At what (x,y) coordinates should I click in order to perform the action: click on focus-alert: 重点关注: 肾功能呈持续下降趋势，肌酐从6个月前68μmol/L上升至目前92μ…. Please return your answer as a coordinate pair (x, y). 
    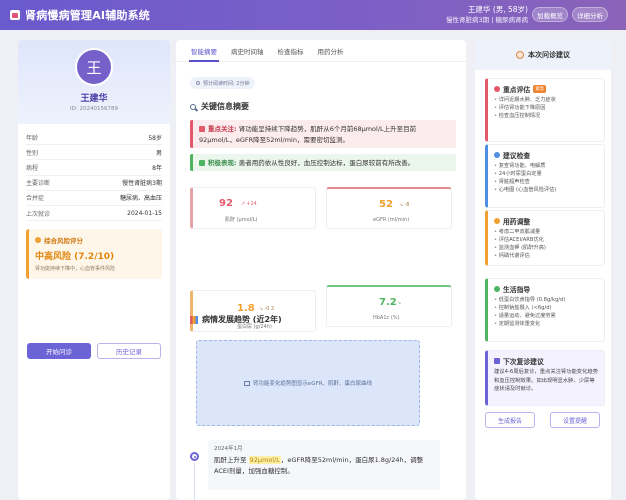
    Looking at the image, I should click on (323, 134).